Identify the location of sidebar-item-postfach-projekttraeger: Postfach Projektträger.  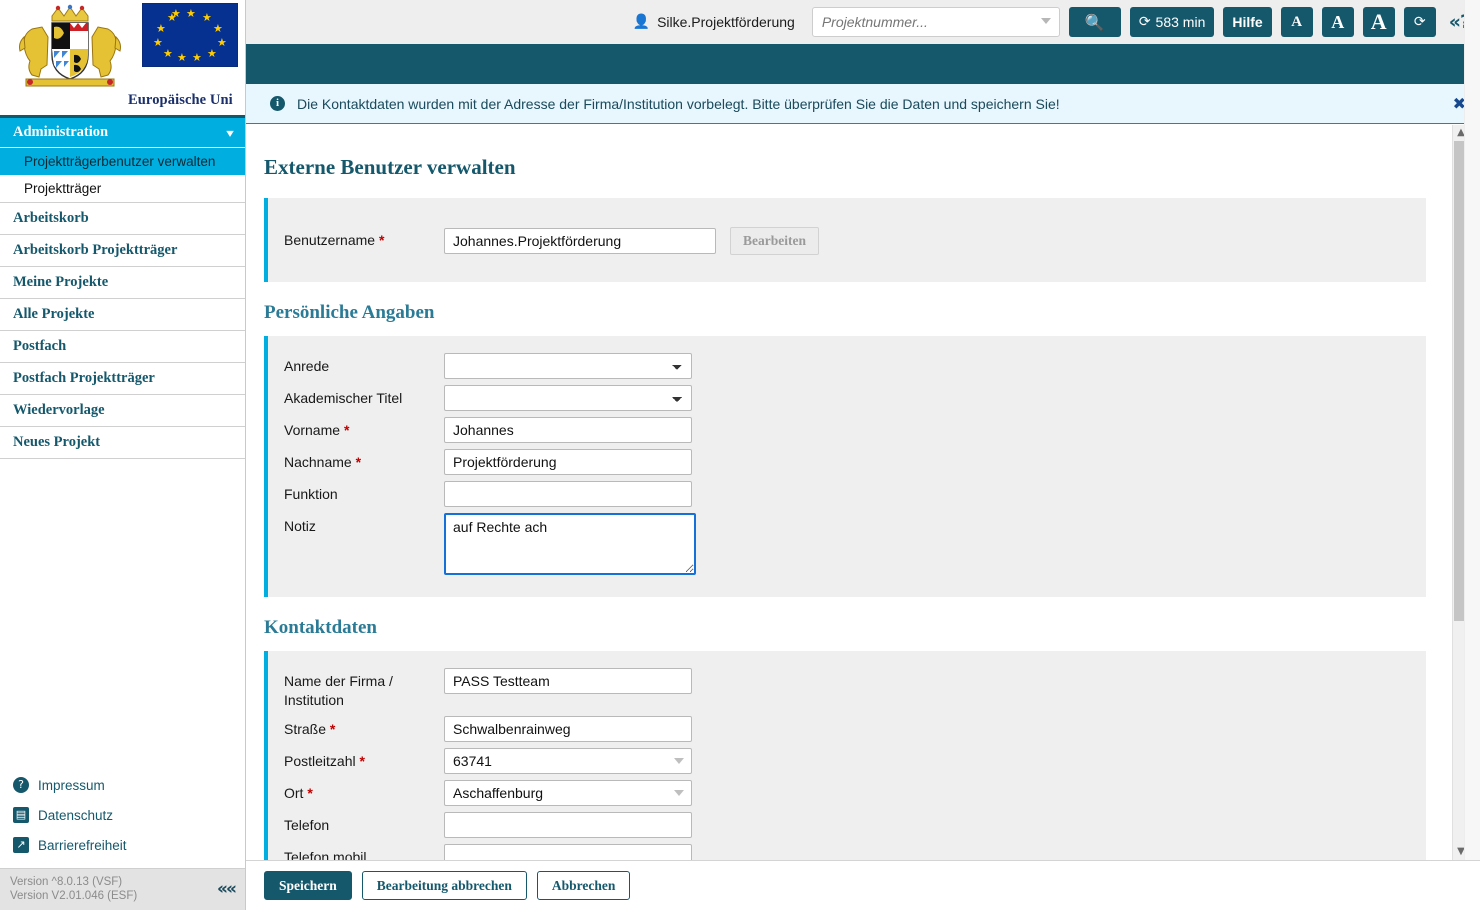
(122, 379).